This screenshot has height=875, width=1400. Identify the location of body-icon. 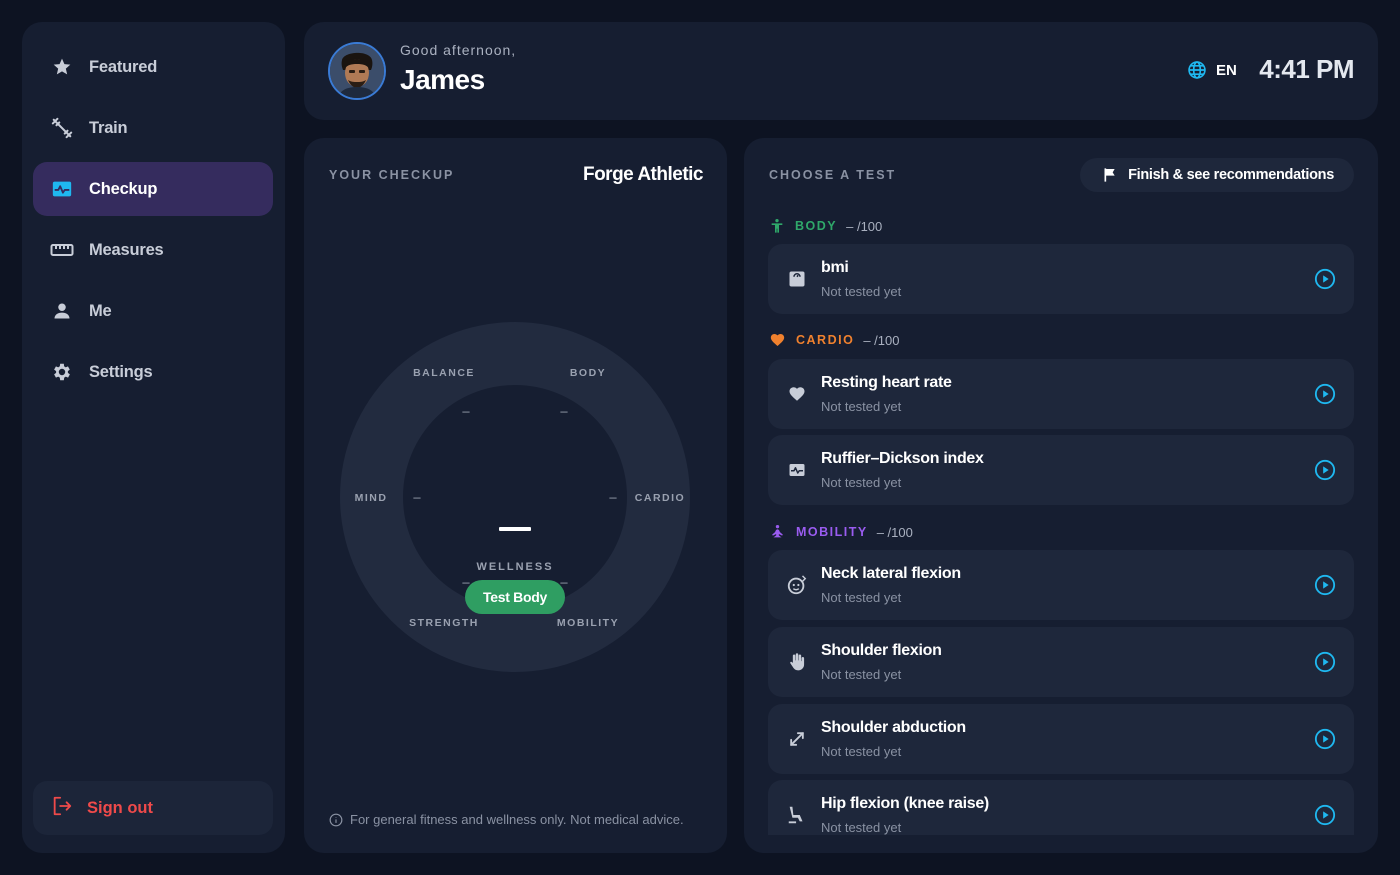
(777, 226).